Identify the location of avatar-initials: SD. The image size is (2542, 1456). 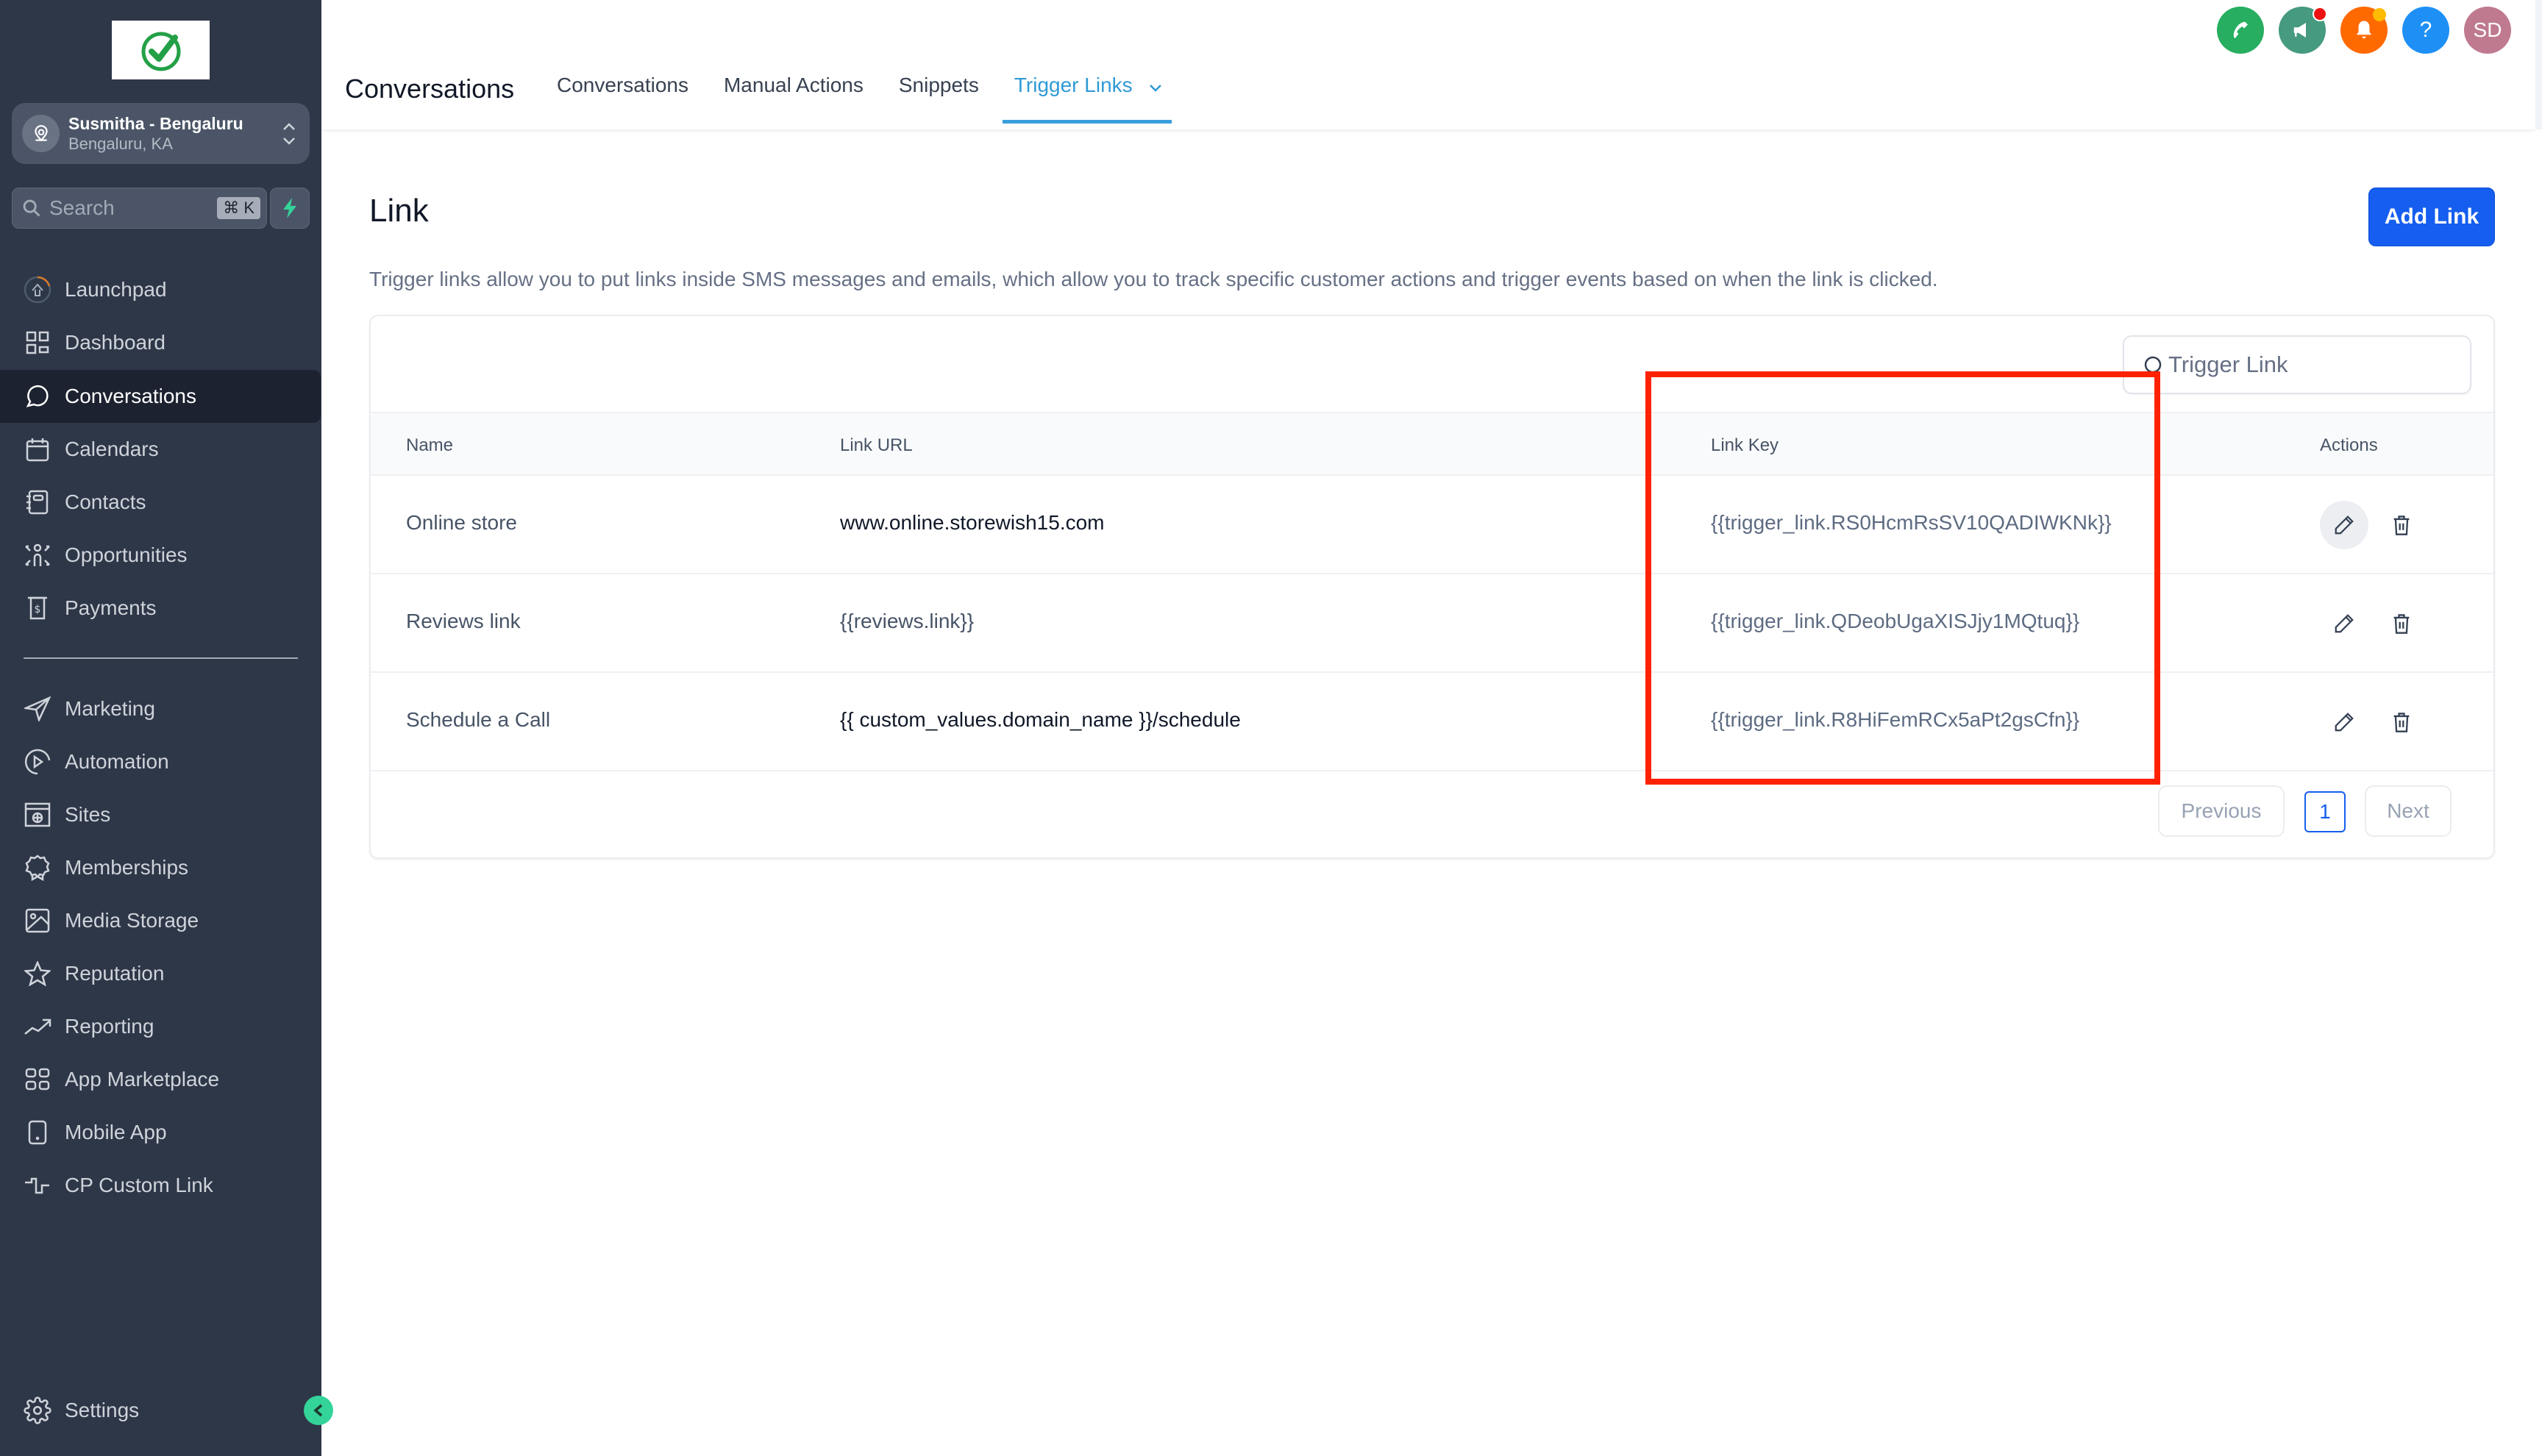
(2487, 29).